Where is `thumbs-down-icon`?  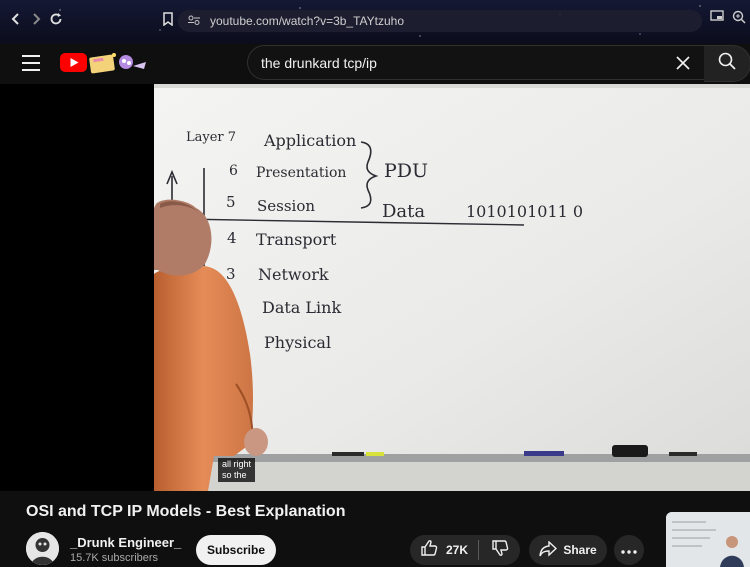
thumbs-down-icon is located at coordinates (500, 550).